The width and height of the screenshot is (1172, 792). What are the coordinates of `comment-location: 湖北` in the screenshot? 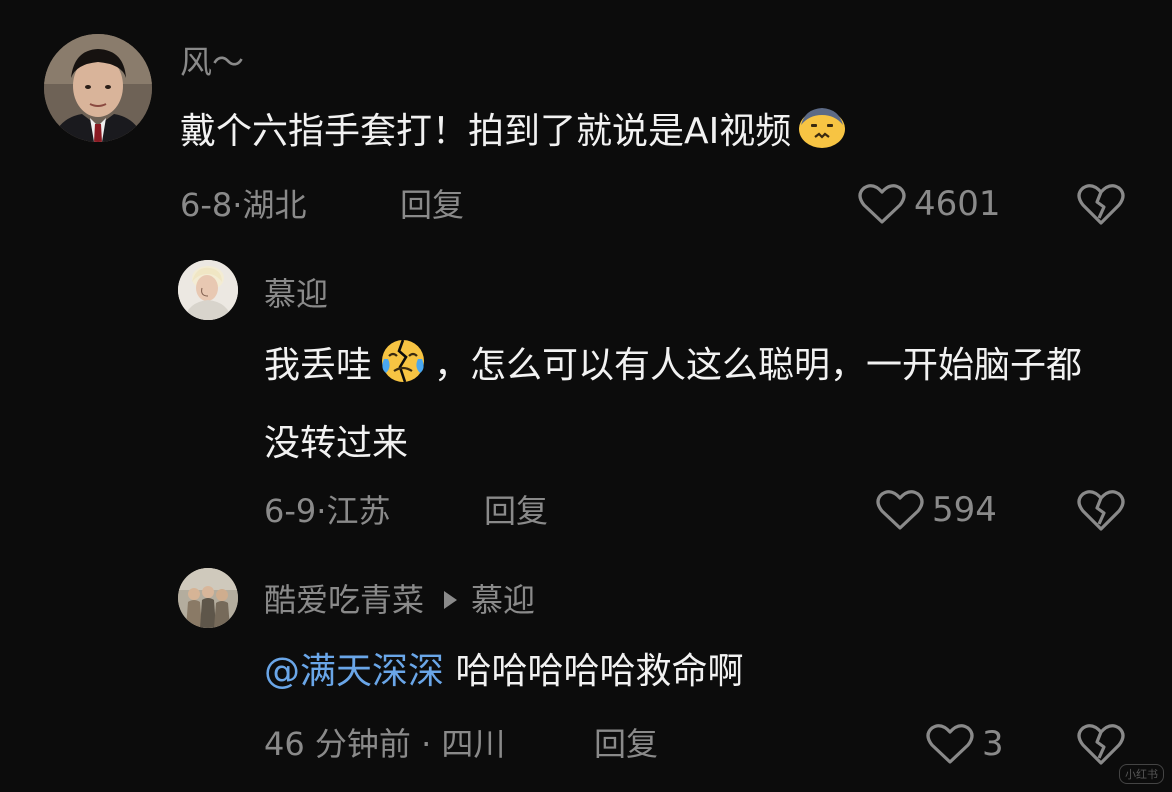 It's located at (274, 205).